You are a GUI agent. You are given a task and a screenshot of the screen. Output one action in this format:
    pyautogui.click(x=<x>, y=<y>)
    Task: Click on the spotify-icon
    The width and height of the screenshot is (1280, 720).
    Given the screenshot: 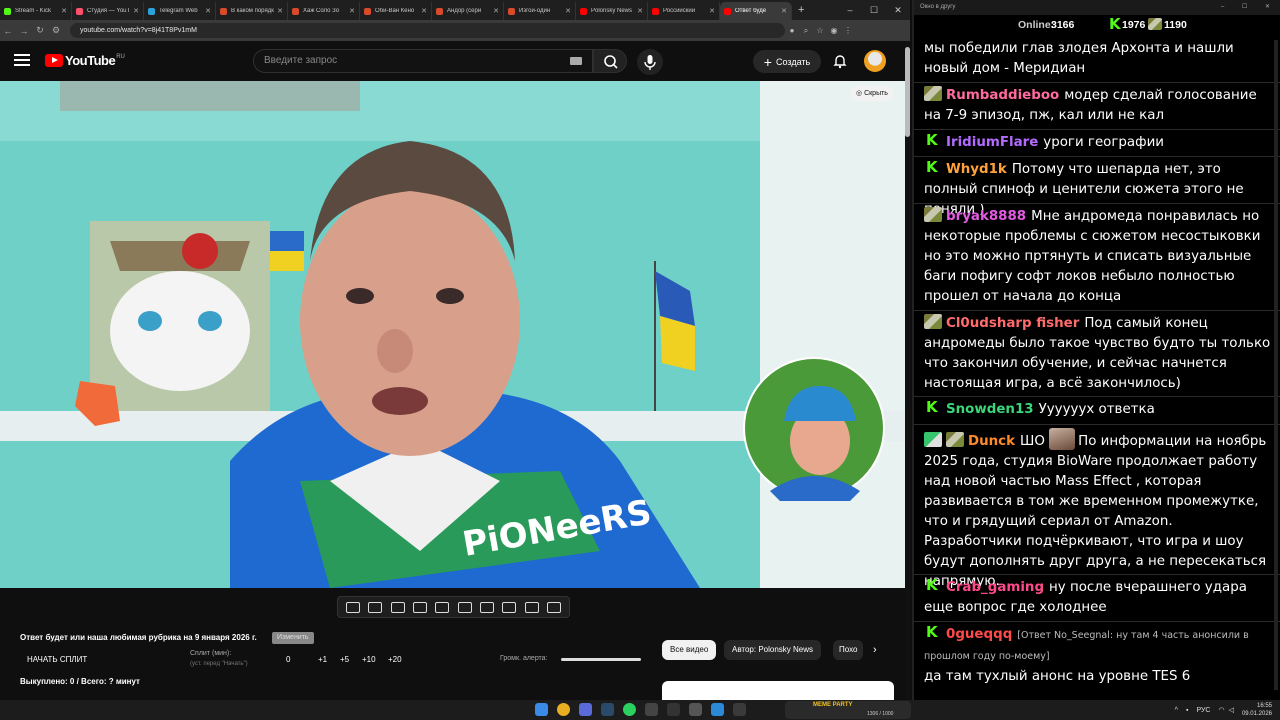 What is the action you would take?
    pyautogui.click(x=629, y=709)
    